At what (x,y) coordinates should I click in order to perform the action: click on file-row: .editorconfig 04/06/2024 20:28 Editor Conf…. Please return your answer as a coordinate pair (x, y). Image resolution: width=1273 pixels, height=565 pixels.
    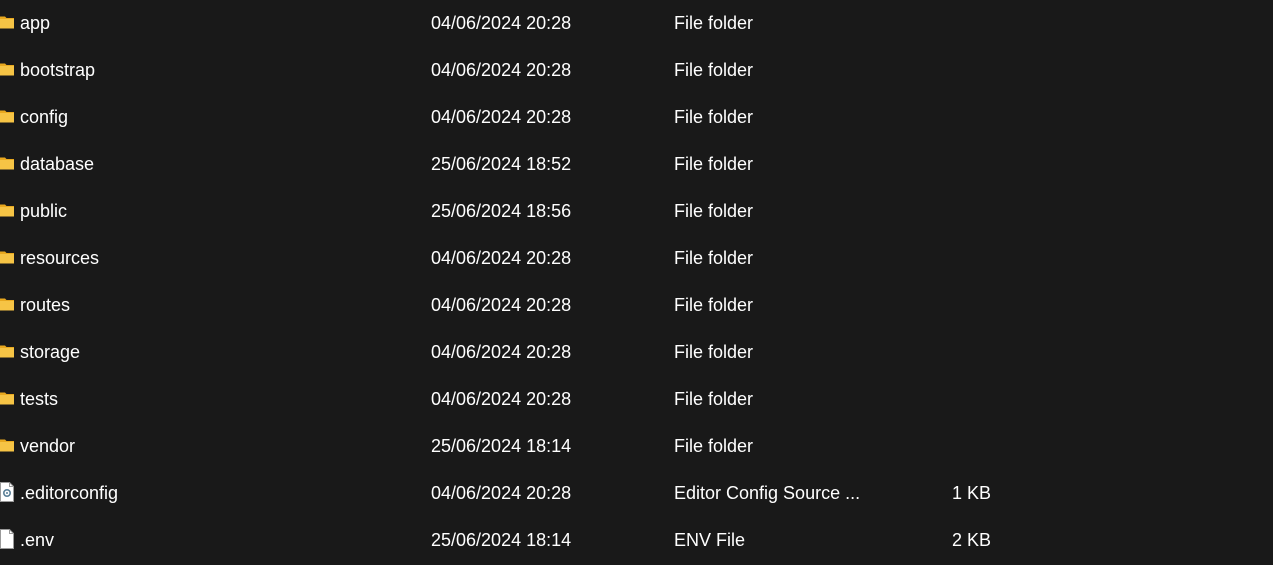
    Looking at the image, I should click on (636, 493).